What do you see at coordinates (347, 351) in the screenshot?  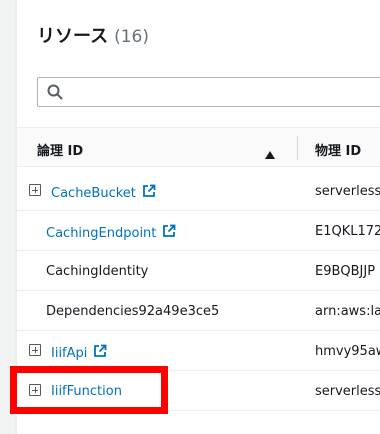 I see `physical-id-cell: hmvy95aw` at bounding box center [347, 351].